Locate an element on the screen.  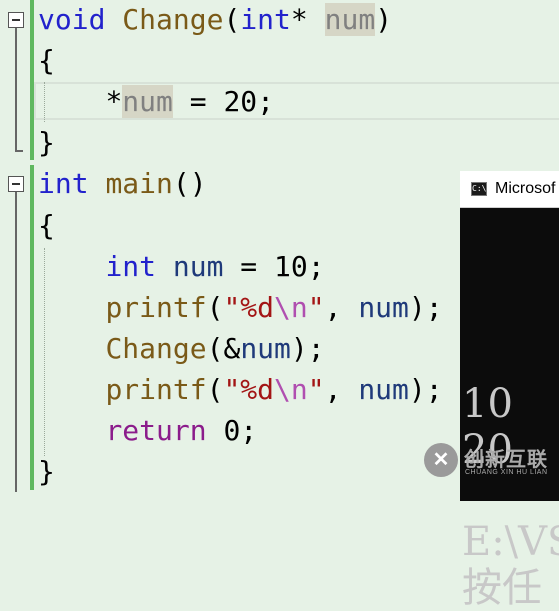
code-line: int num = 10; is located at coordinates (181, 267).